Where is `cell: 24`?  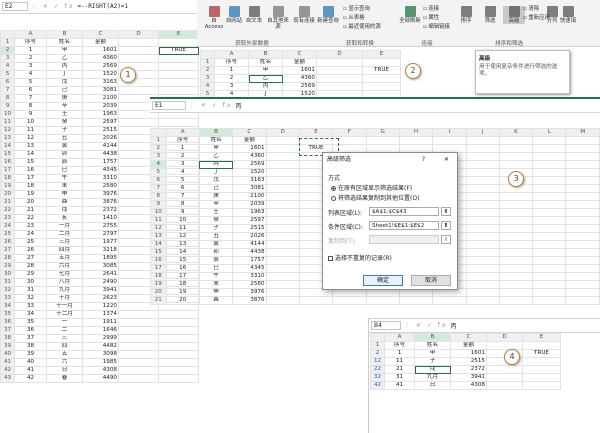
cell: 24 is located at coordinates (30, 234).